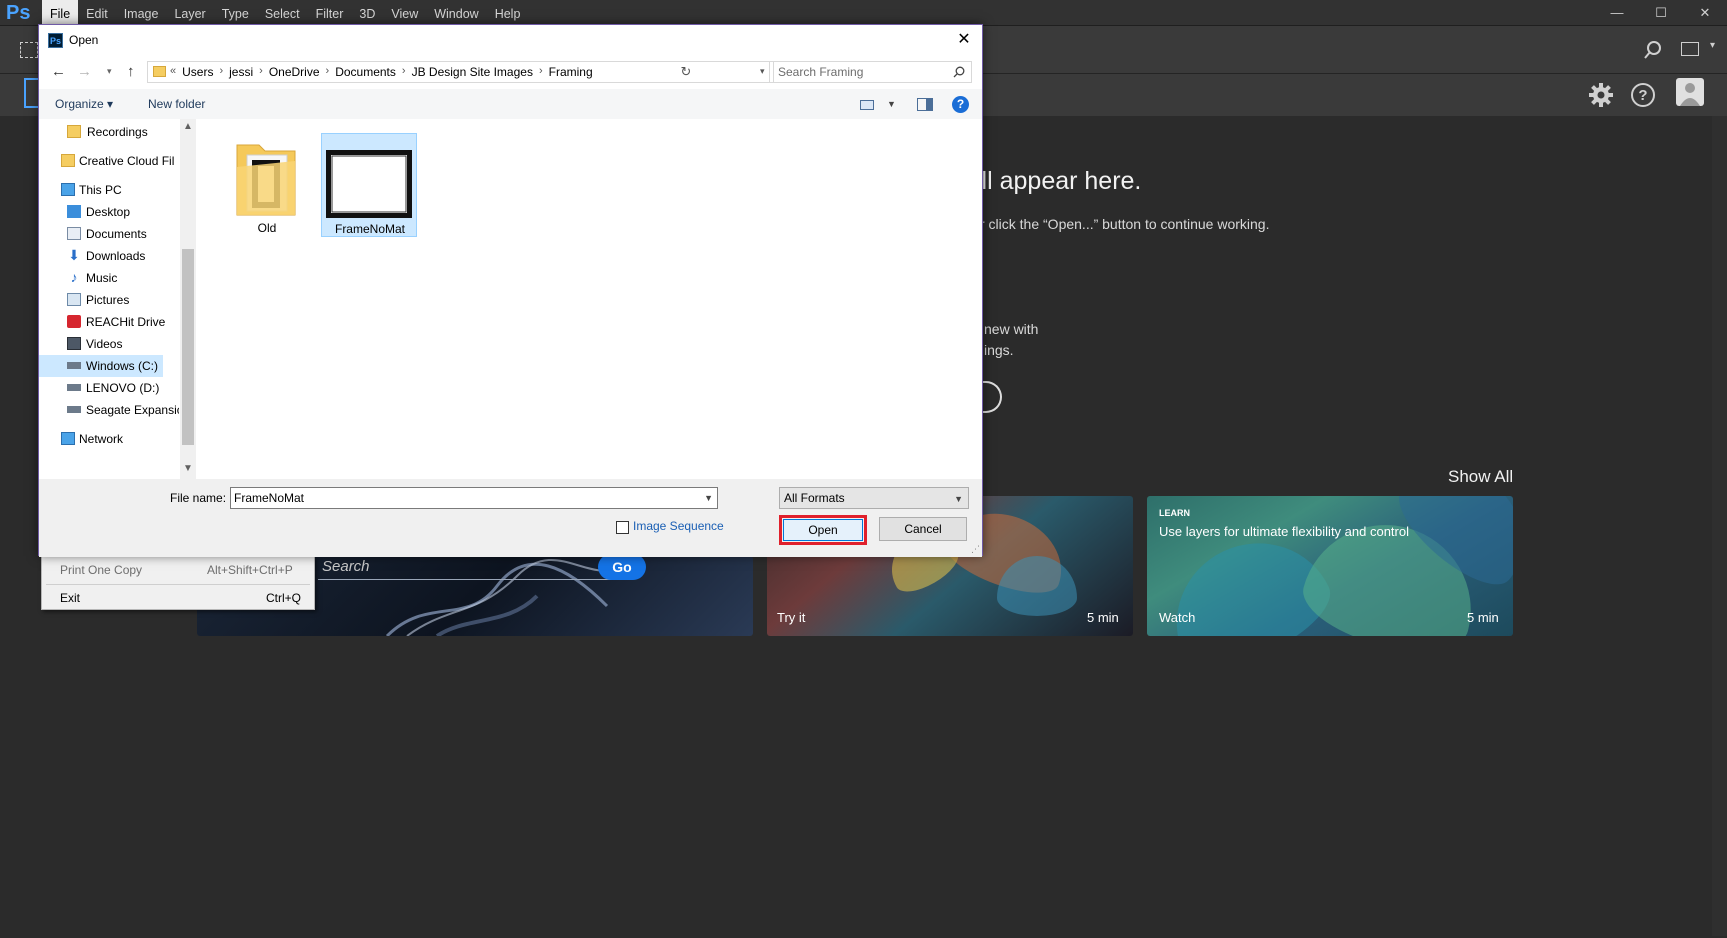  What do you see at coordinates (109, 322) in the screenshot?
I see `nav-item-reachit-drive: REACHit Drive` at bounding box center [109, 322].